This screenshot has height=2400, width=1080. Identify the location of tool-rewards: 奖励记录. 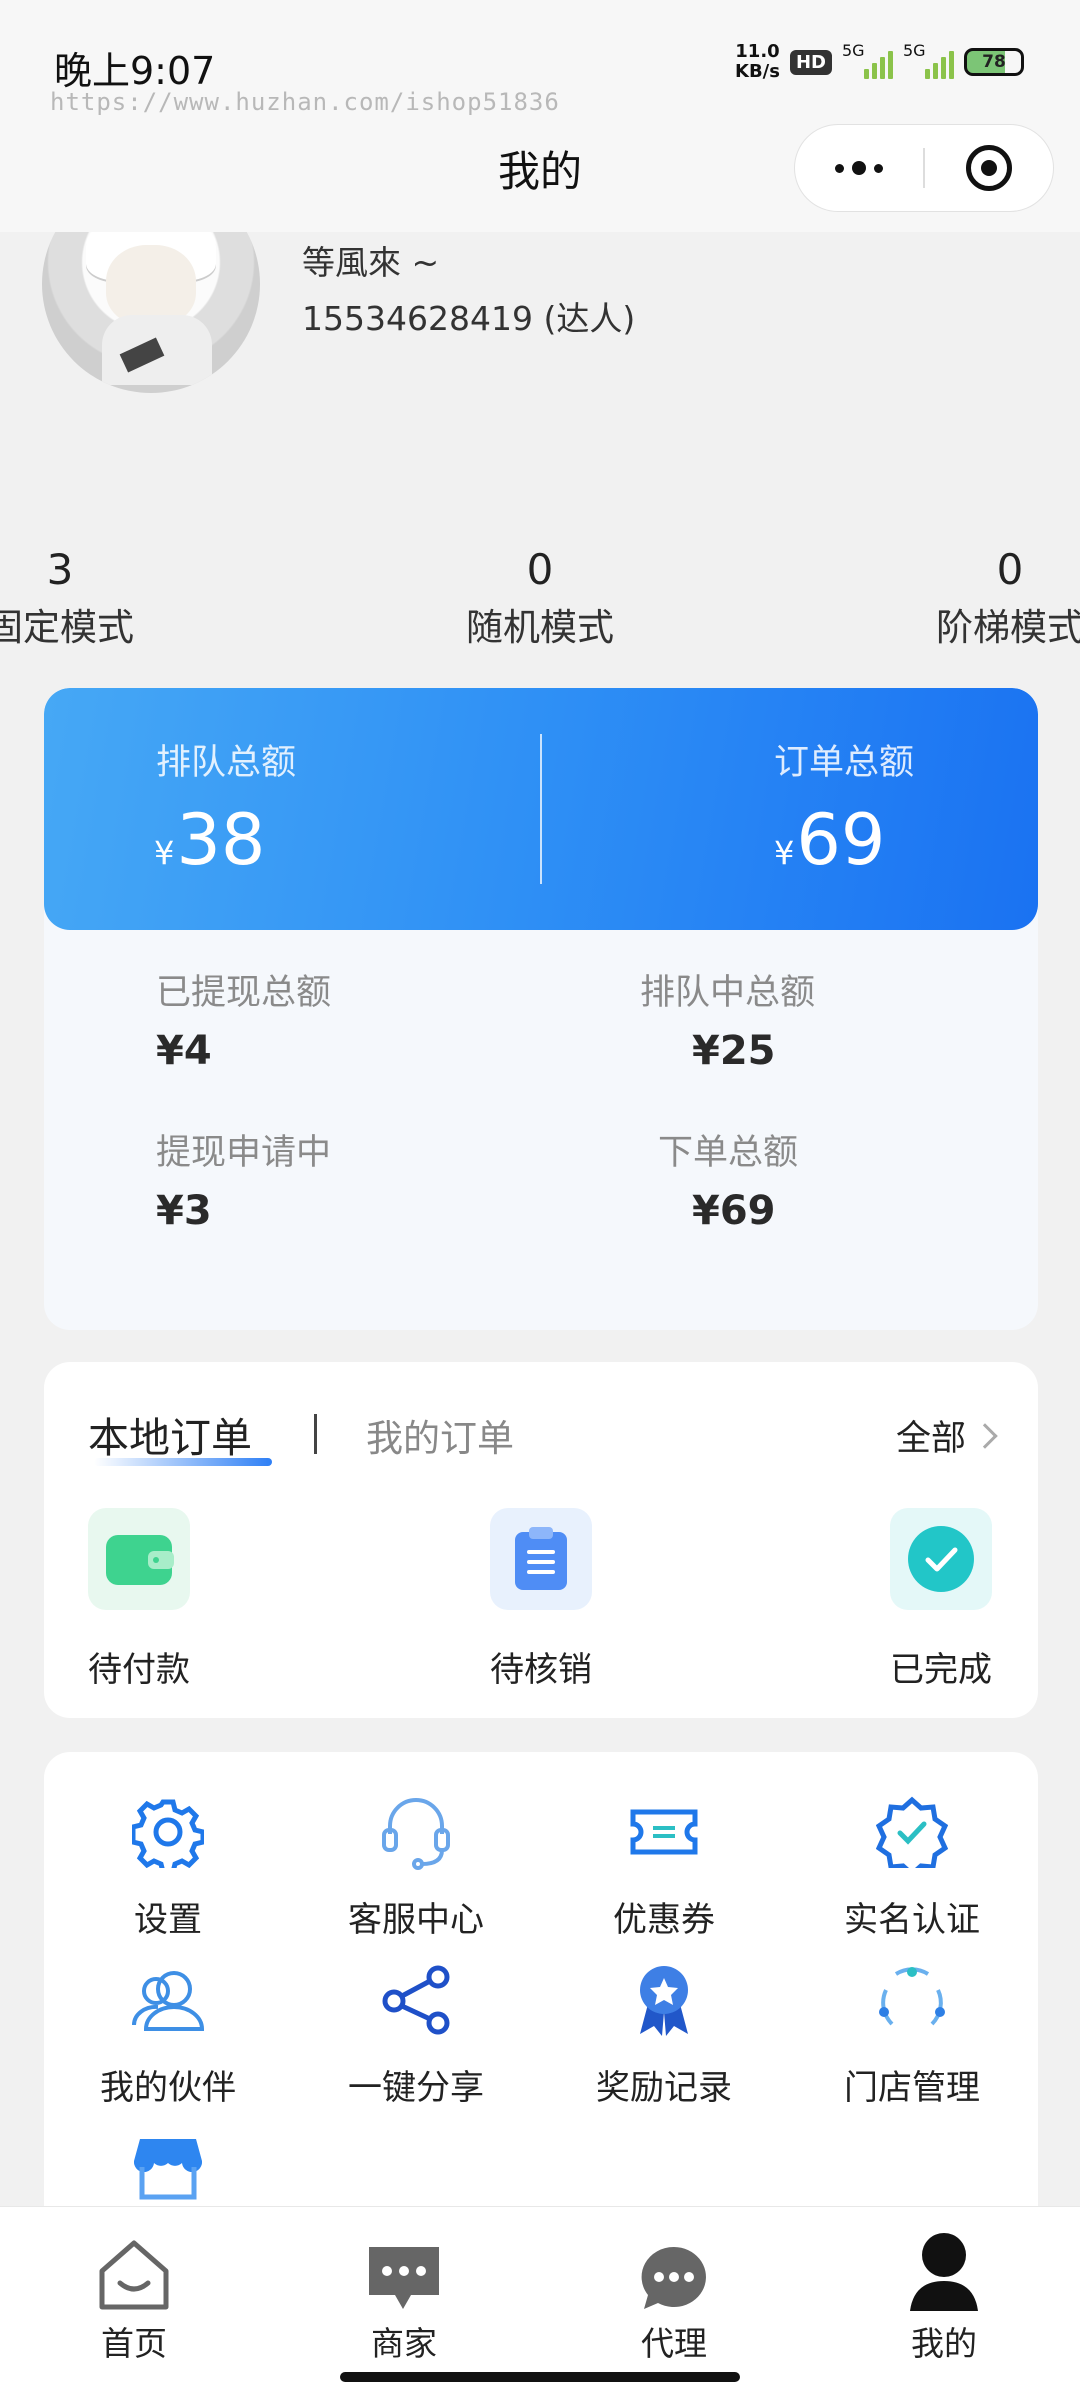
(664, 2034).